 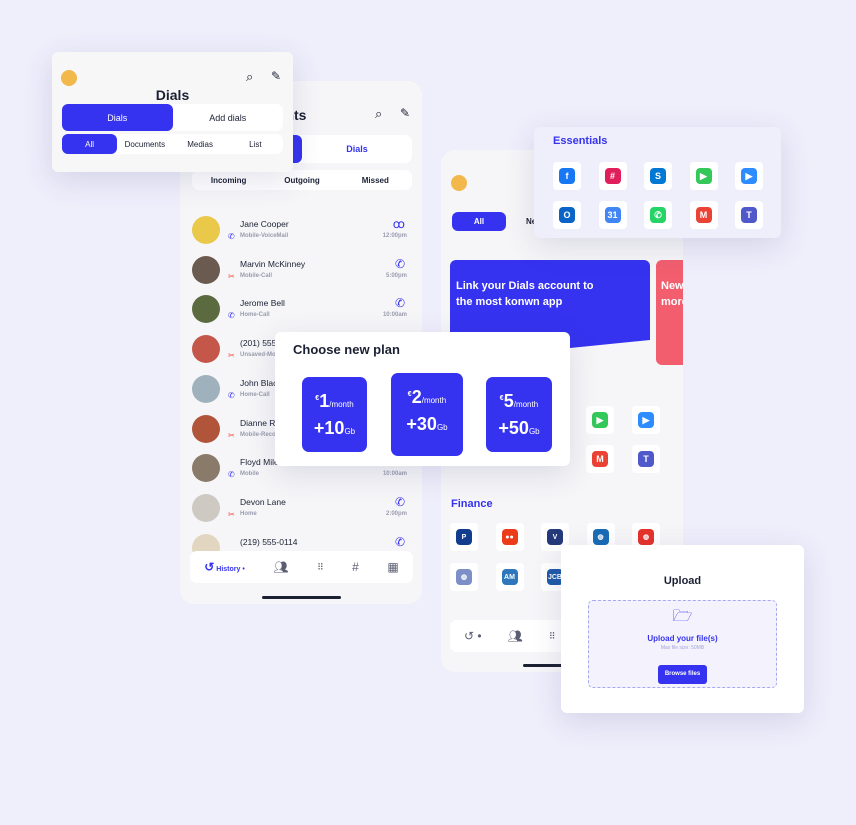 I want to click on paypal-icon: P, so click(x=464, y=537).